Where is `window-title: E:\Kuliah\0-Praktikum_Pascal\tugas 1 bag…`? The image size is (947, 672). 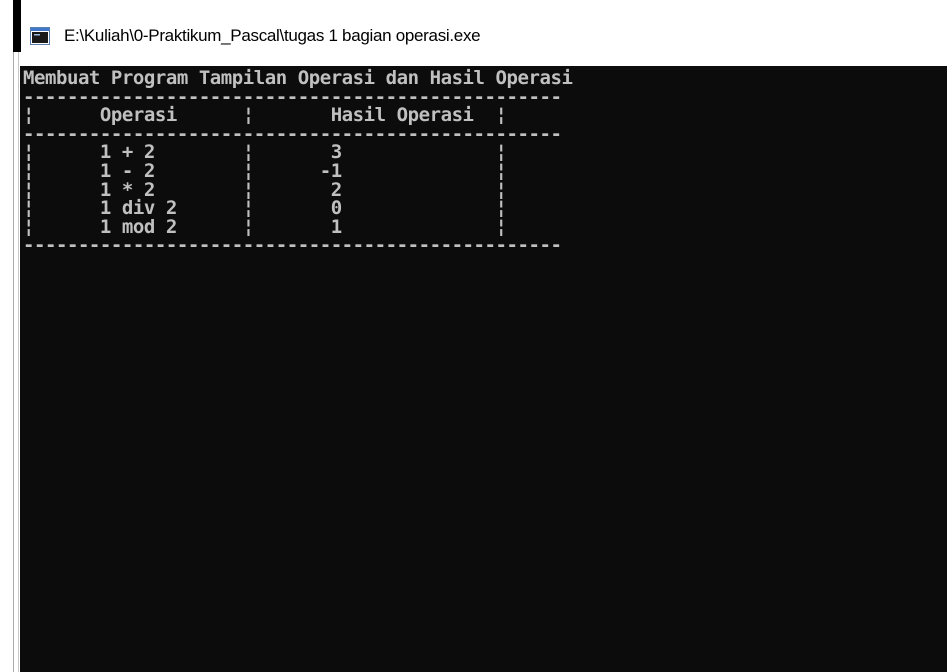
window-title: E:\Kuliah\0-Praktikum_Pascal\tugas 1 bag… is located at coordinates (272, 35).